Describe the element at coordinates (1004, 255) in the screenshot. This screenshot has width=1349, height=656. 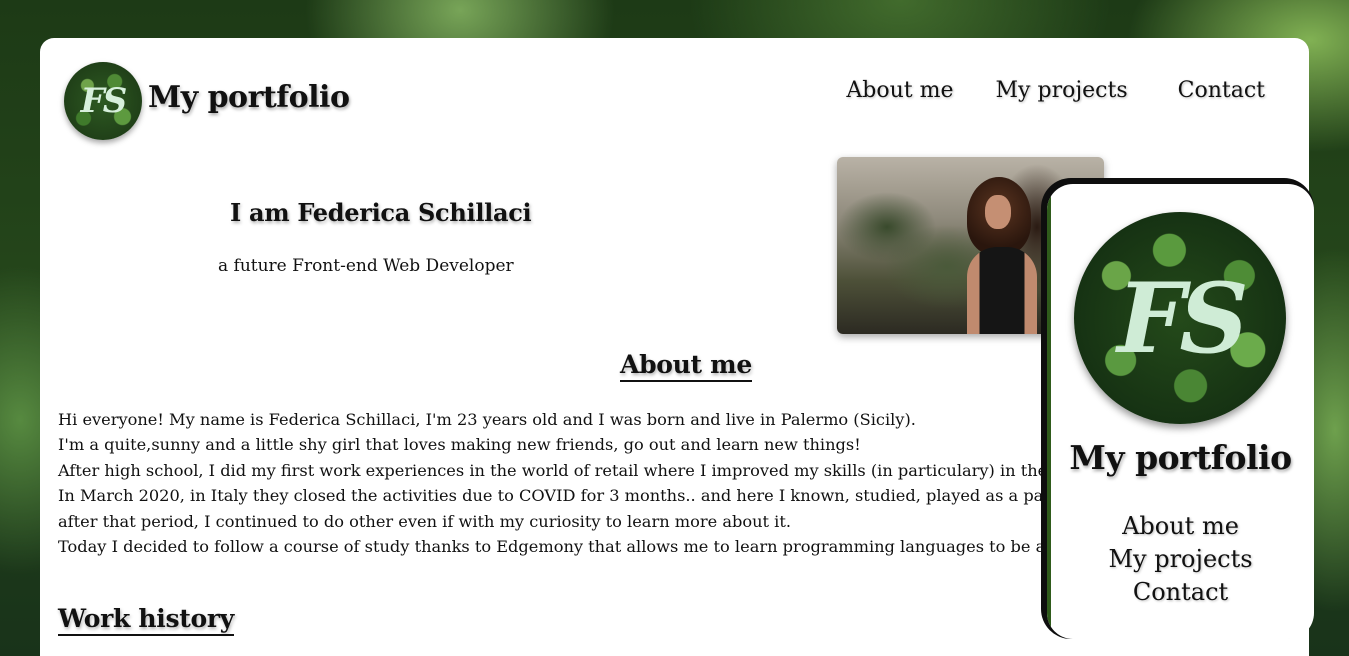
I see `profile-photo-figure` at that location.